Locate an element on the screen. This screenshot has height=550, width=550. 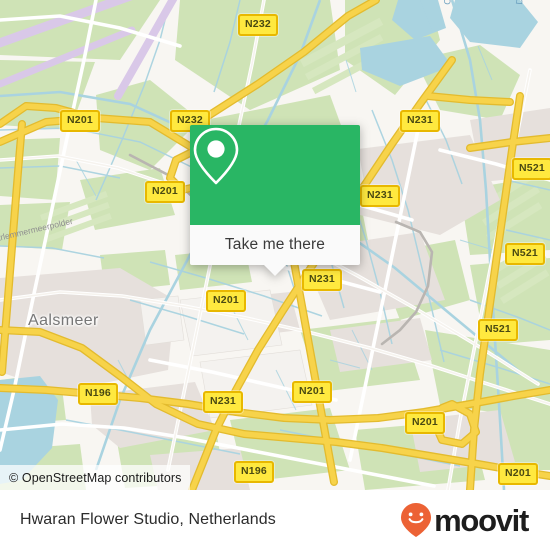
popup-cta-area: Take me there is located at coordinates (275, 250).